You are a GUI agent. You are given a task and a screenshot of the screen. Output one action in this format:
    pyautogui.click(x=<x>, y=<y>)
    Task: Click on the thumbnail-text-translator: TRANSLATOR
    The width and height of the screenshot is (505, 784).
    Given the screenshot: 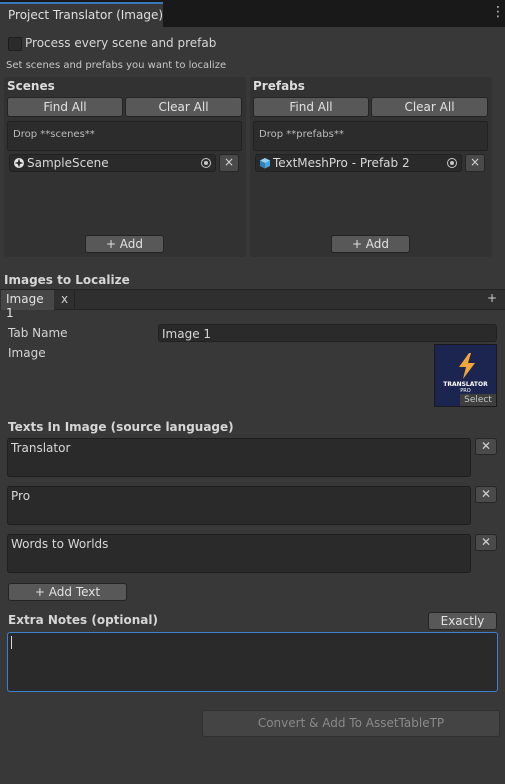 What is the action you would take?
    pyautogui.click(x=465, y=384)
    